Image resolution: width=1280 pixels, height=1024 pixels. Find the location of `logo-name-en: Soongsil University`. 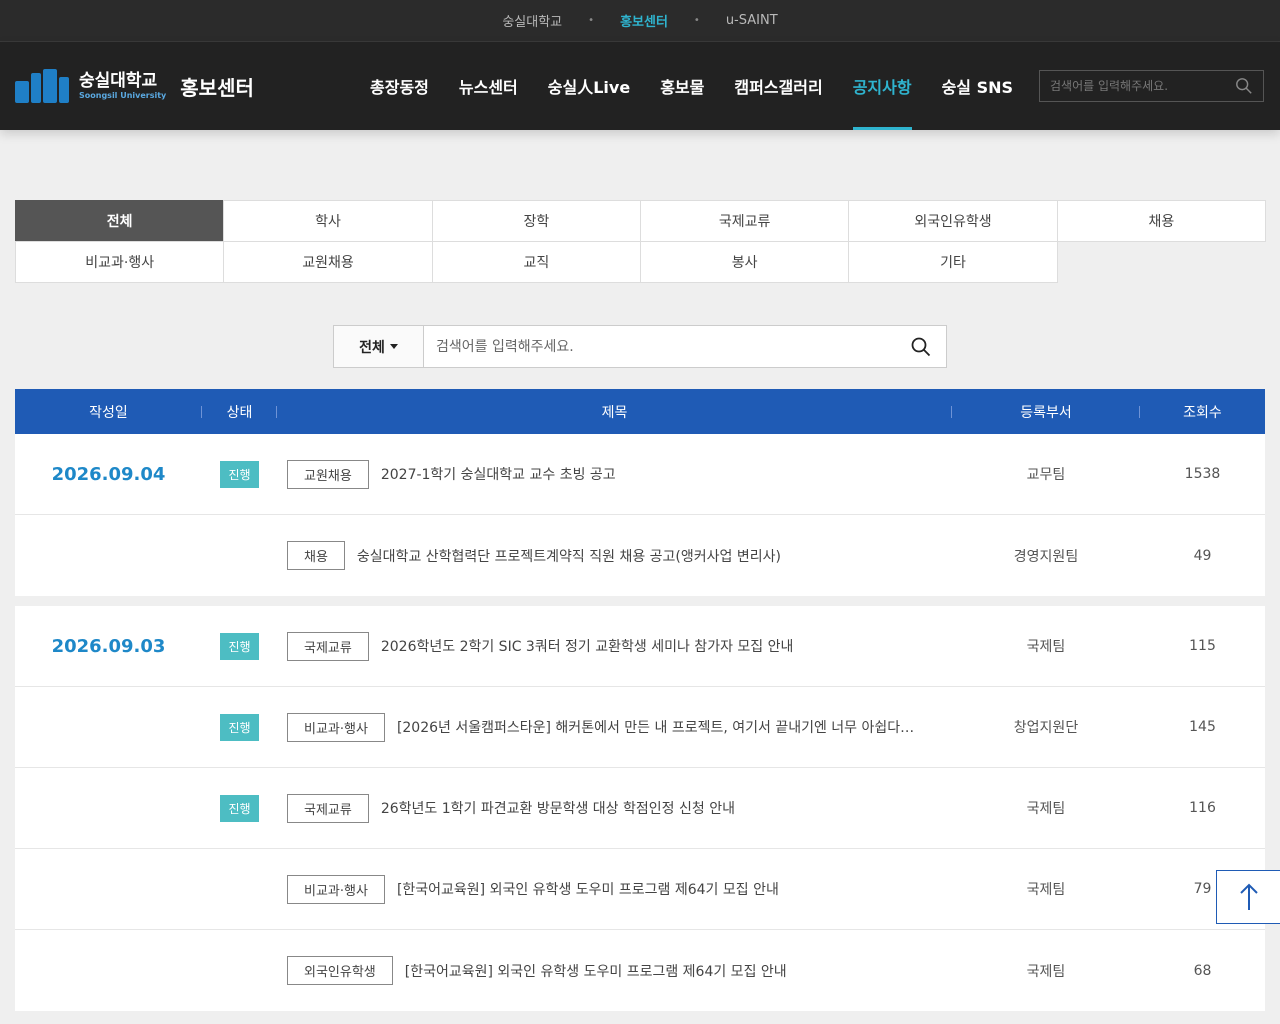

logo-name-en: Soongsil University is located at coordinates (123, 95).